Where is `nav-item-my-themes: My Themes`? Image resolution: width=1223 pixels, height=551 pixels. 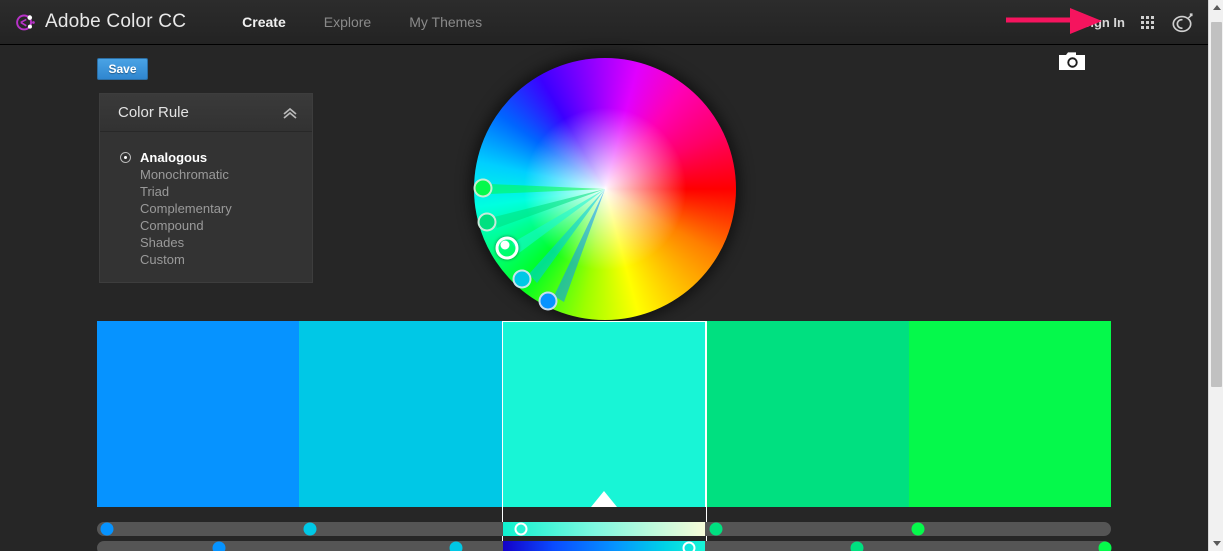
nav-item-my-themes: My Themes is located at coordinates (445, 22).